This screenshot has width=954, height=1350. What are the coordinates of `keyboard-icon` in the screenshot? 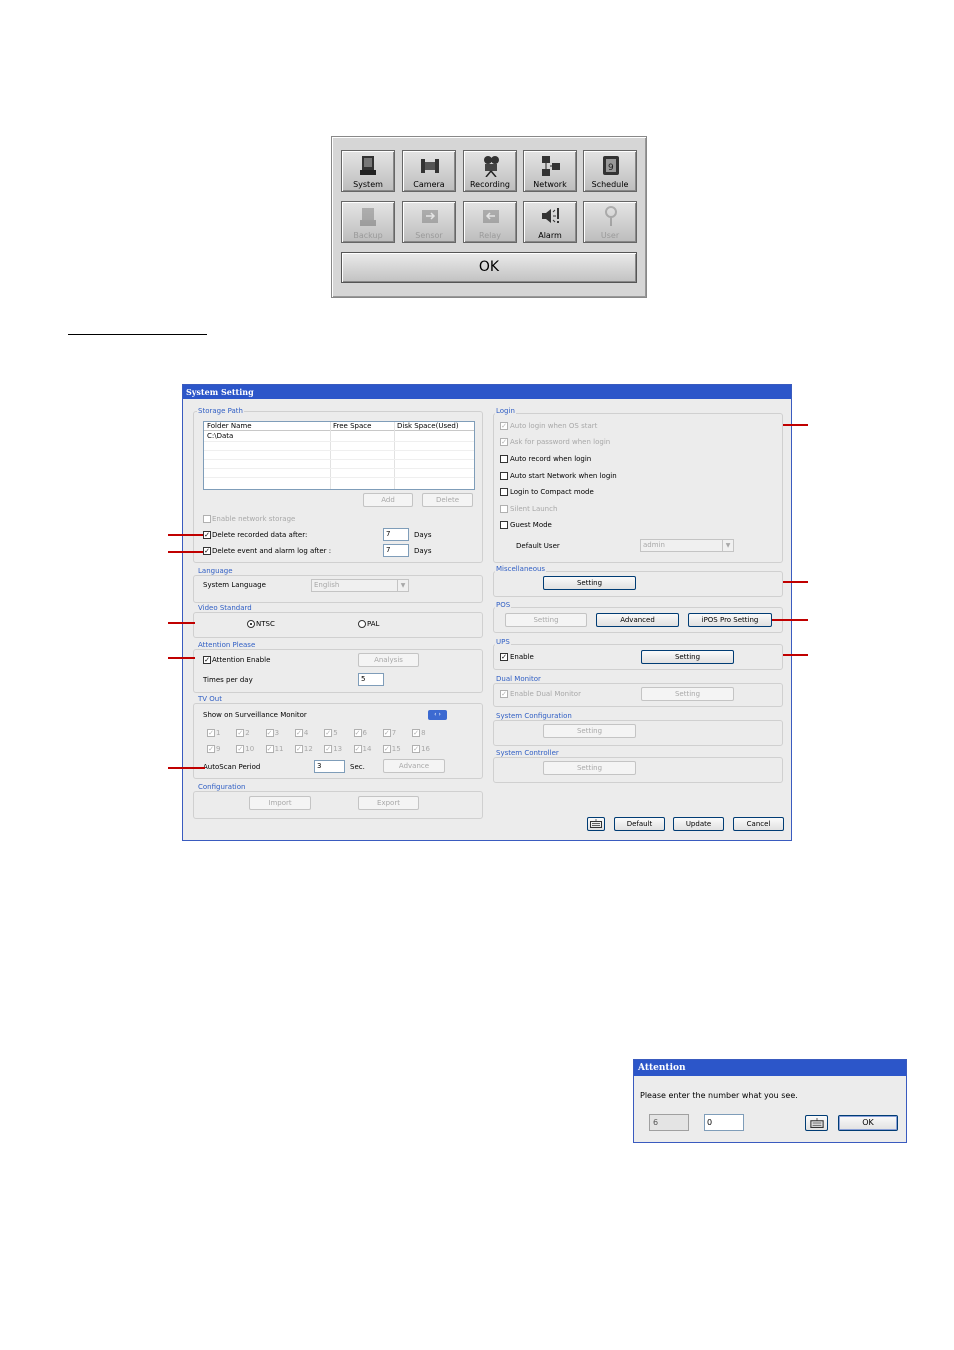 It's located at (596, 823).